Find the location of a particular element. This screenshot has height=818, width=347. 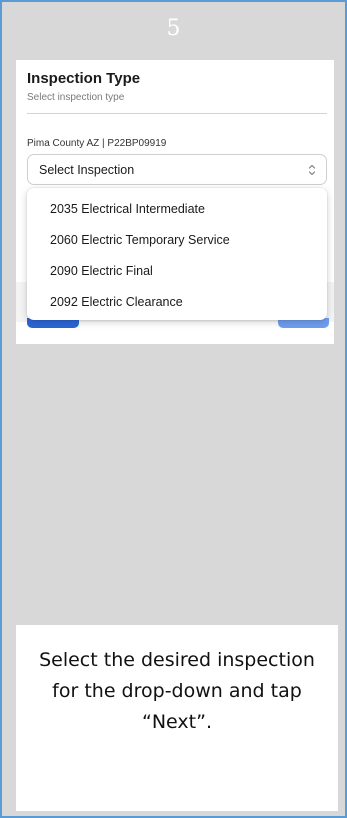

divider is located at coordinates (177, 113).